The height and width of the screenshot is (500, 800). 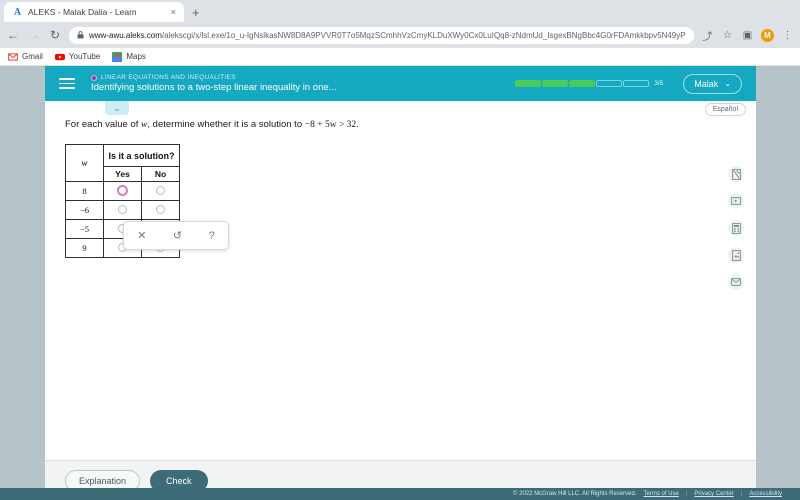 I want to click on message-tool, so click(x=736, y=282).